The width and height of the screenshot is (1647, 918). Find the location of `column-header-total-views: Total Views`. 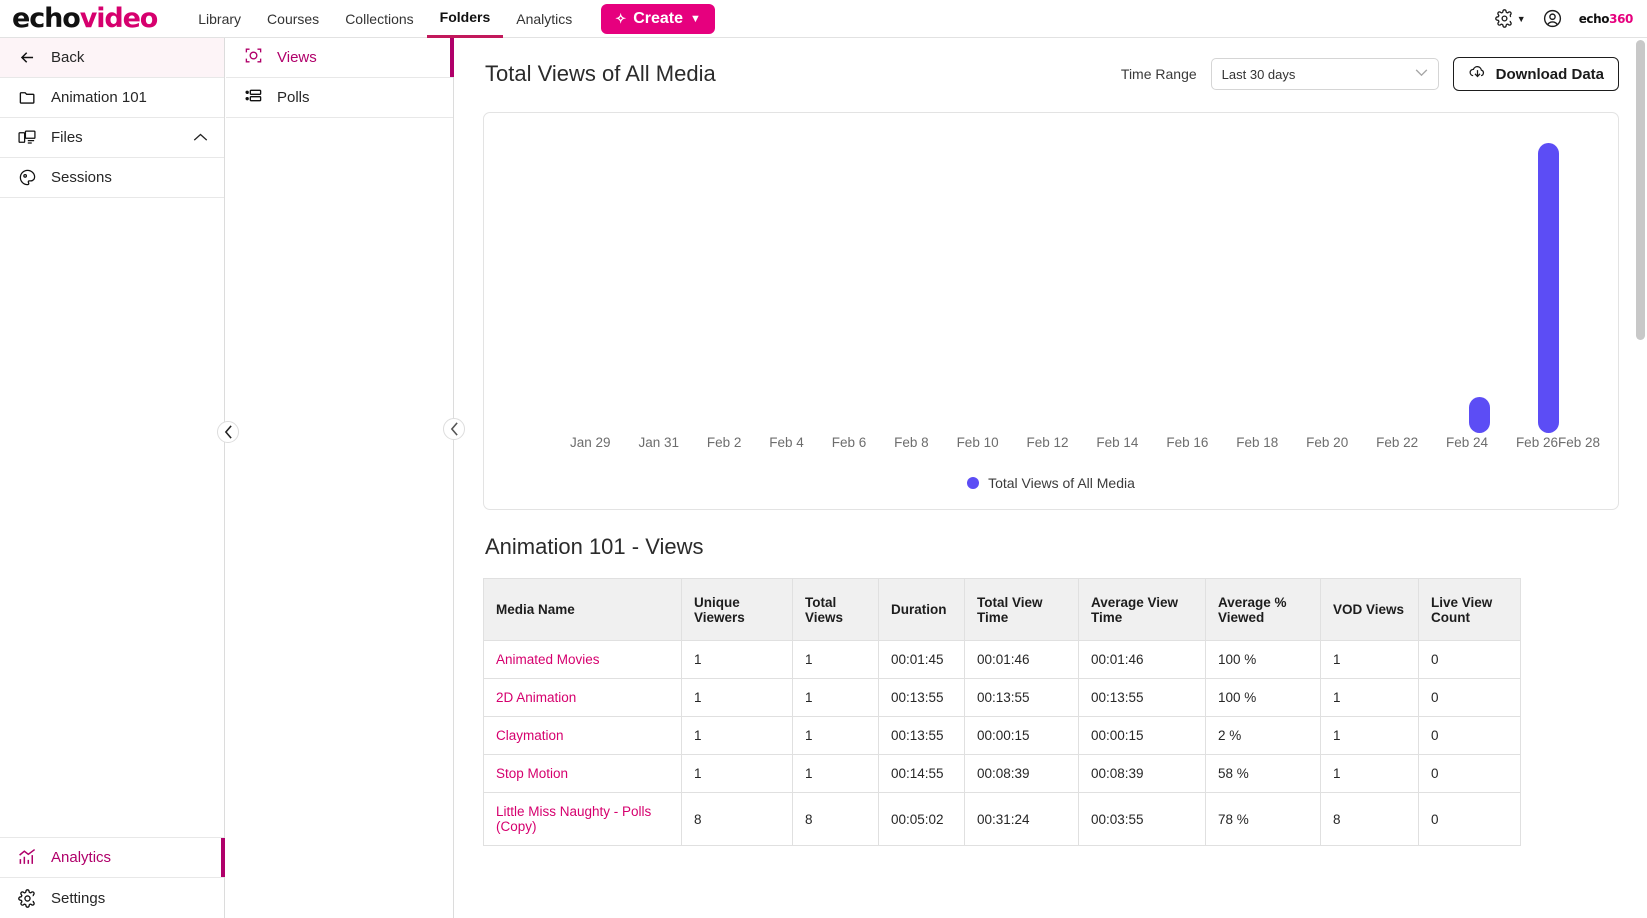

column-header-total-views: Total Views is located at coordinates (835, 609).